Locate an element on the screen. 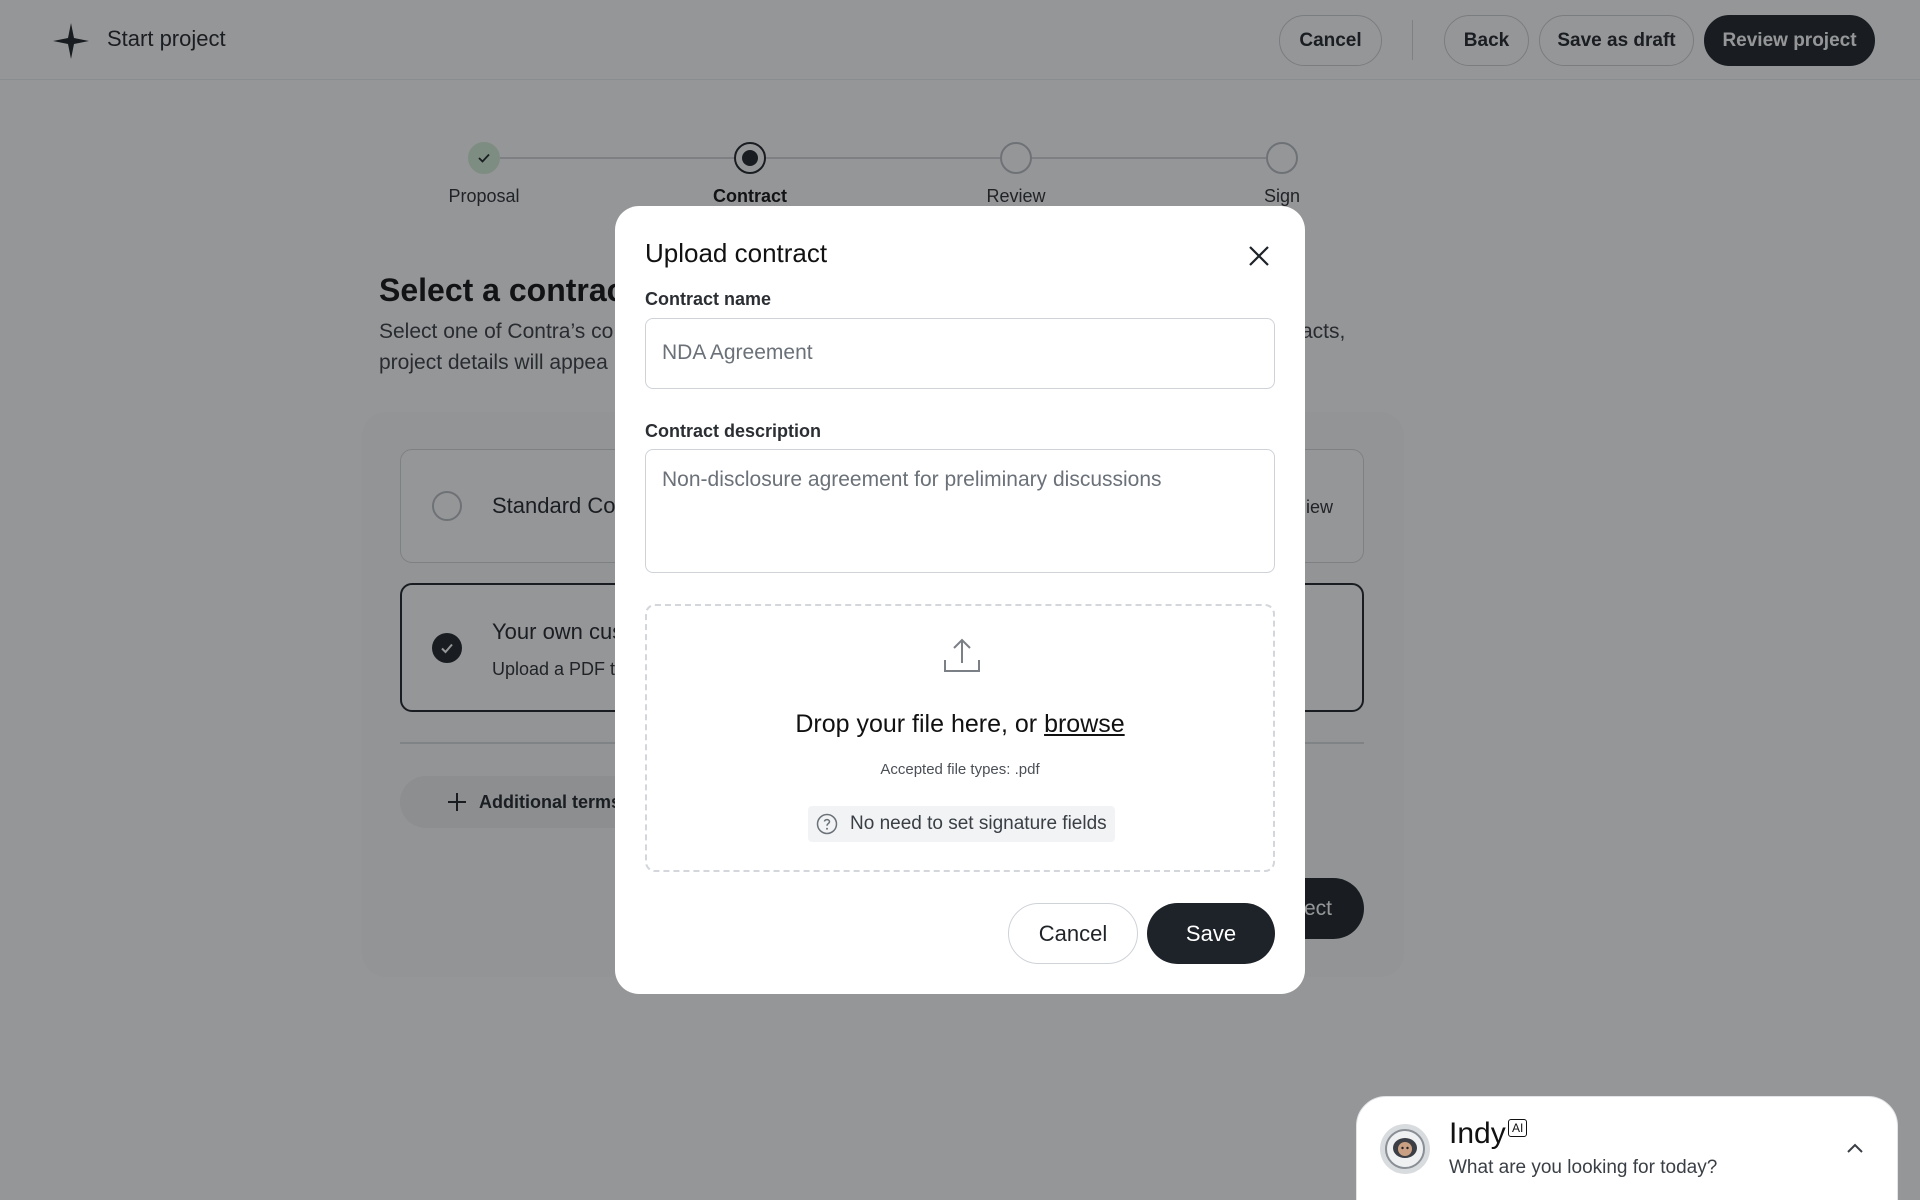 This screenshot has height=1200, width=1920. contract-name-input: NDA Agreement is located at coordinates (960, 353).